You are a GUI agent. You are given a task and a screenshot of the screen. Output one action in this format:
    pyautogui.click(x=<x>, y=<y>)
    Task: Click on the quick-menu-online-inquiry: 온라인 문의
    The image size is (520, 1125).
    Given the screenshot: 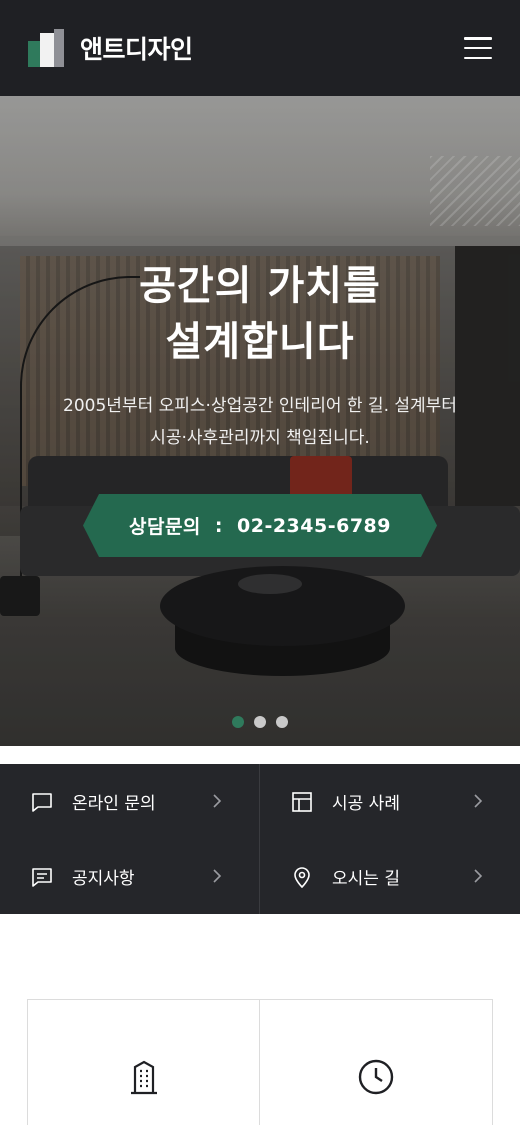 What is the action you would take?
    pyautogui.click(x=130, y=801)
    